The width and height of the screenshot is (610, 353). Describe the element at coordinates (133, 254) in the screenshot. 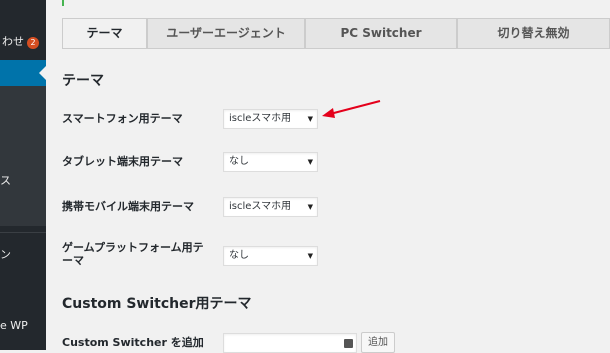

I see `game-platform-theme-label: ゲームプラットフォーム用テーマ` at that location.